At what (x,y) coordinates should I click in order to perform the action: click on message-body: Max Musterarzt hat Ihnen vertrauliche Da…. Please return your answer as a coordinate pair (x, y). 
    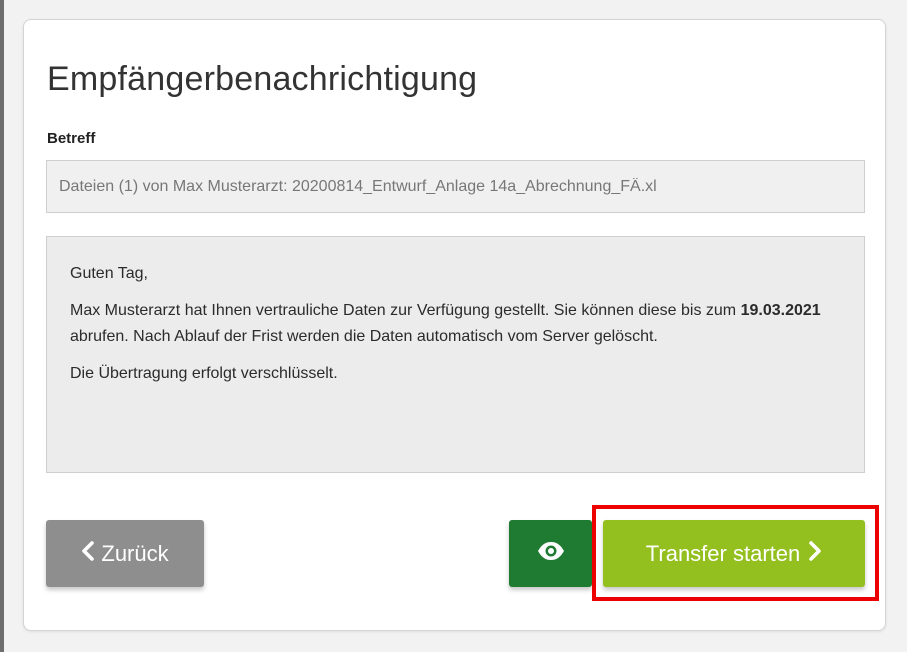
    Looking at the image, I should click on (455, 324).